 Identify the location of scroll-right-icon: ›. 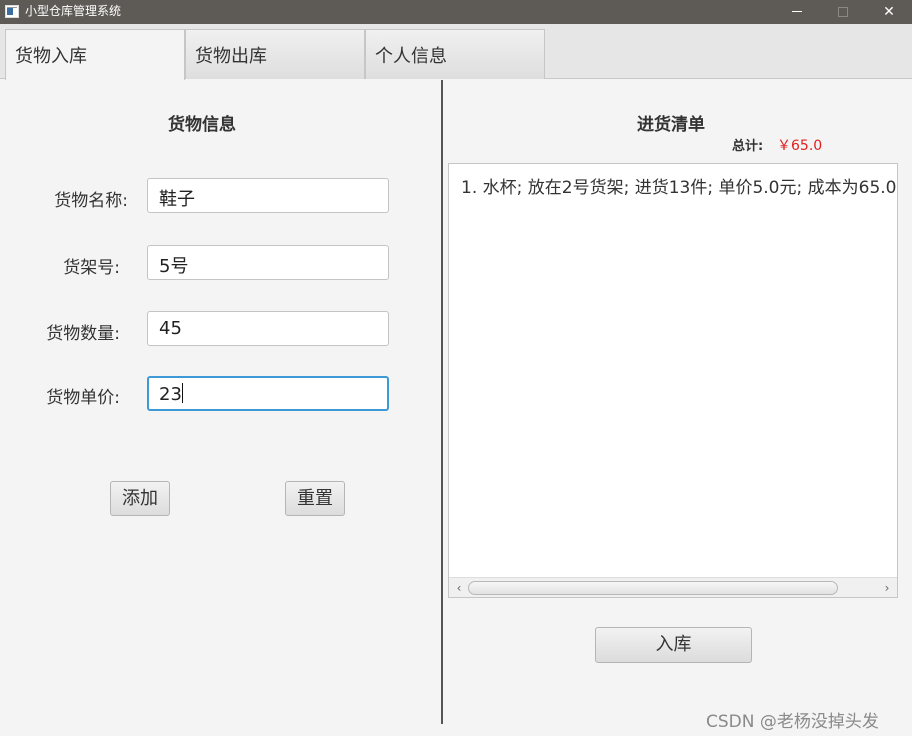
(887, 588).